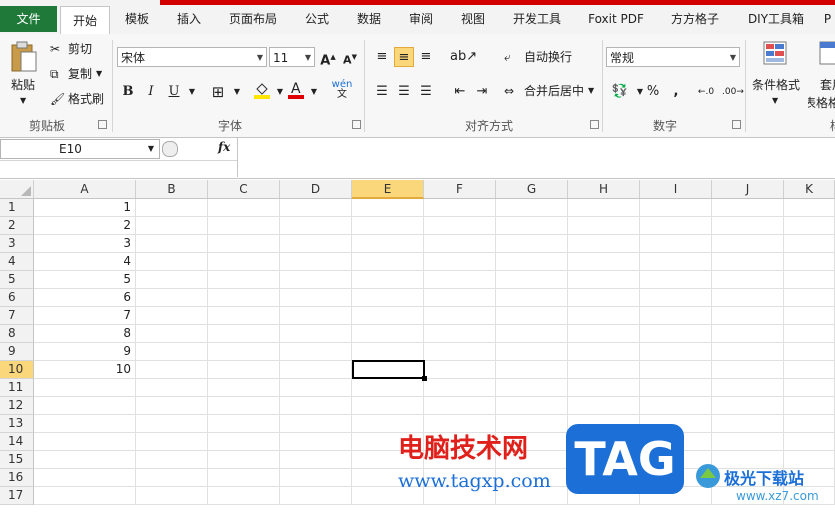  What do you see at coordinates (292, 57) in the screenshot?
I see `font-size-select: 11 ▼` at bounding box center [292, 57].